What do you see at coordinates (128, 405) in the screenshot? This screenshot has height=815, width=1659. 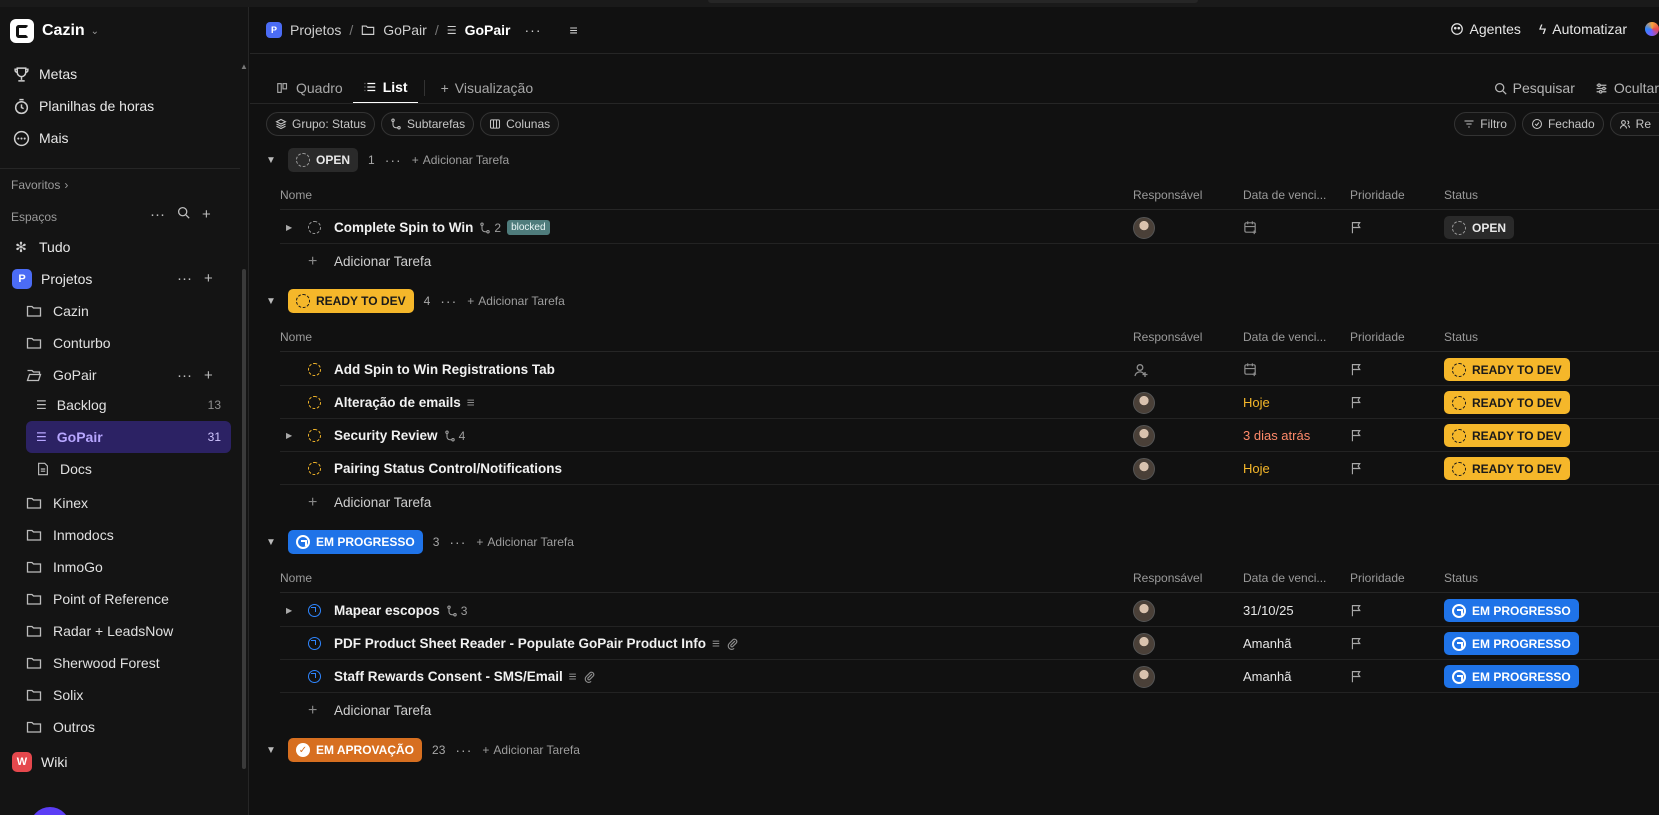 I see `sidebar-list-backlog: ☰ Backlog 13` at bounding box center [128, 405].